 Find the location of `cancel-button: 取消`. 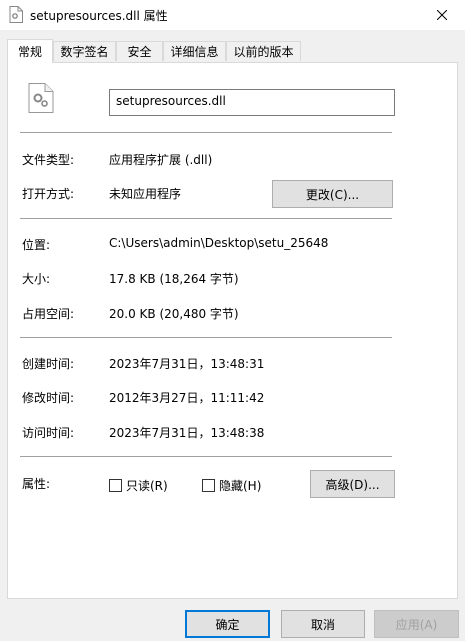

cancel-button: 取消 is located at coordinates (323, 624).